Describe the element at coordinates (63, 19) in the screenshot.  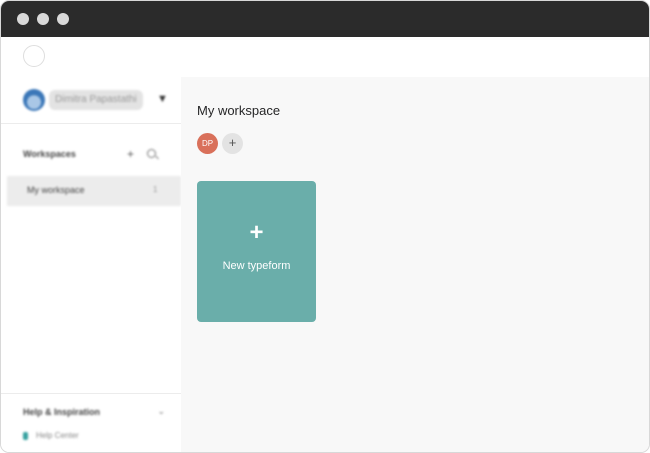
I see `zoom-window-button` at that location.